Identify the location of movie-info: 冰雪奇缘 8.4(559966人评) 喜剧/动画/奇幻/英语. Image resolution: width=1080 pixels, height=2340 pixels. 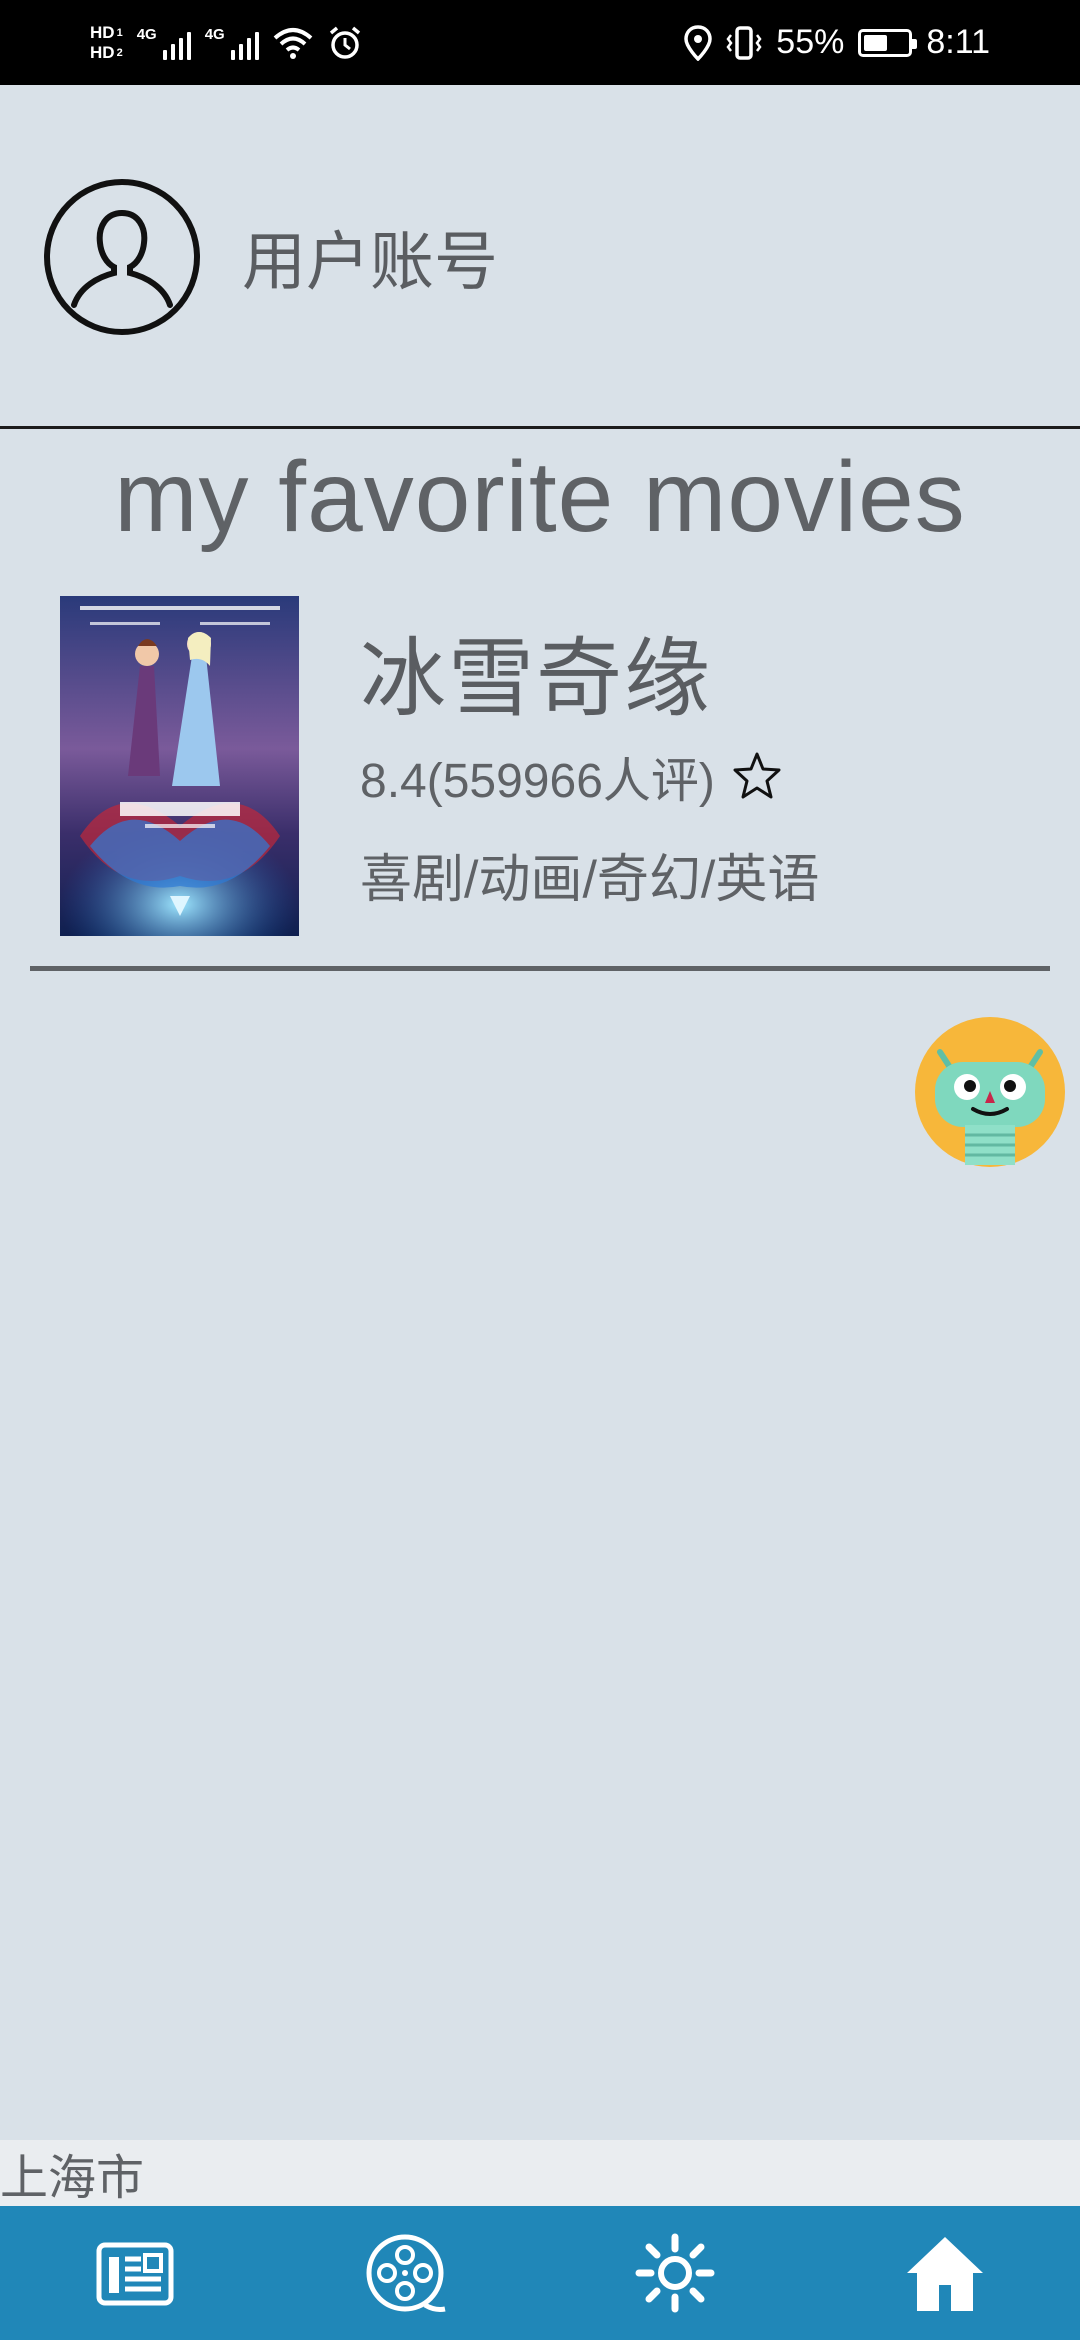
(589, 754).